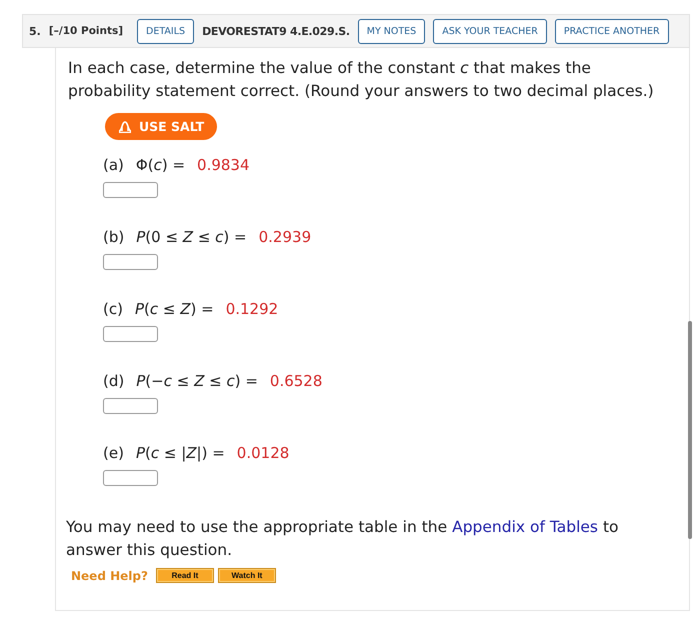  Describe the element at coordinates (525, 527) in the screenshot. I see `appendix-link: Appendix of Tables` at that location.